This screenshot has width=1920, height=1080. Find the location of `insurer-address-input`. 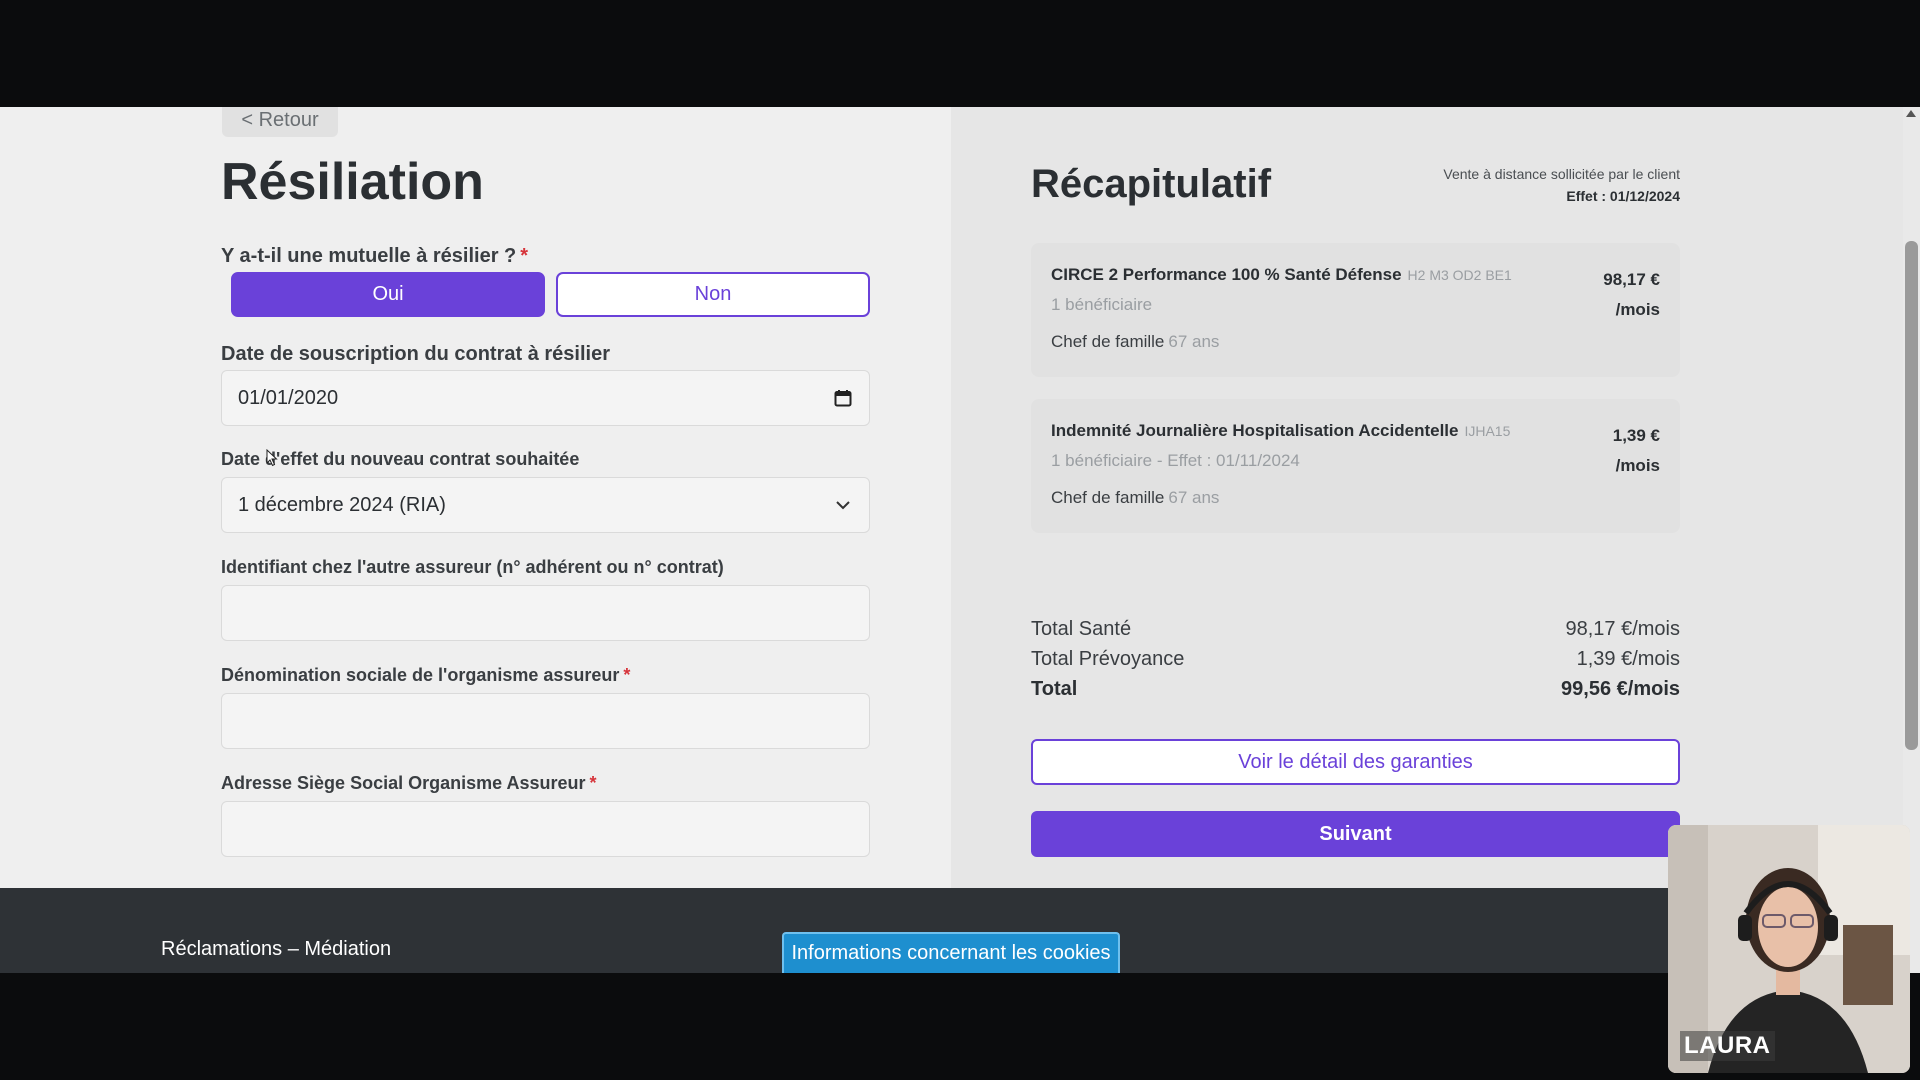

insurer-address-input is located at coordinates (545, 829).